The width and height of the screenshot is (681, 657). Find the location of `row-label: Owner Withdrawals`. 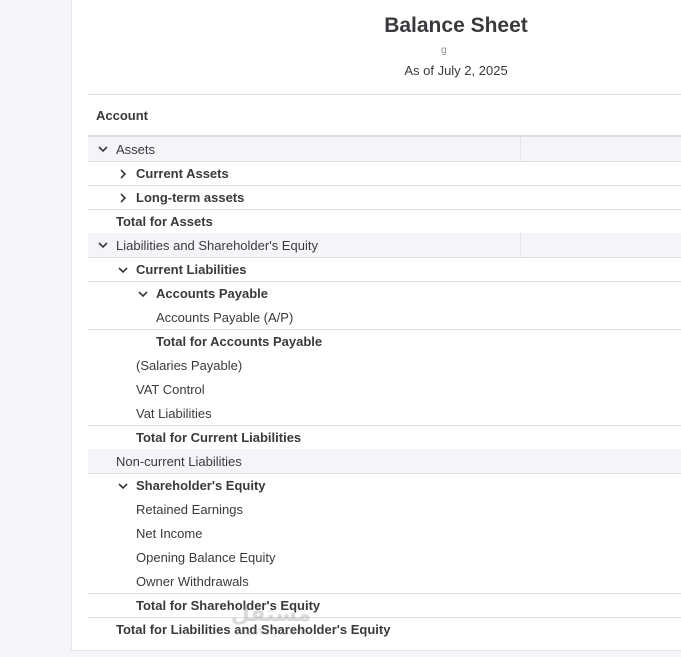

row-label: Owner Withdrawals is located at coordinates (192, 581).